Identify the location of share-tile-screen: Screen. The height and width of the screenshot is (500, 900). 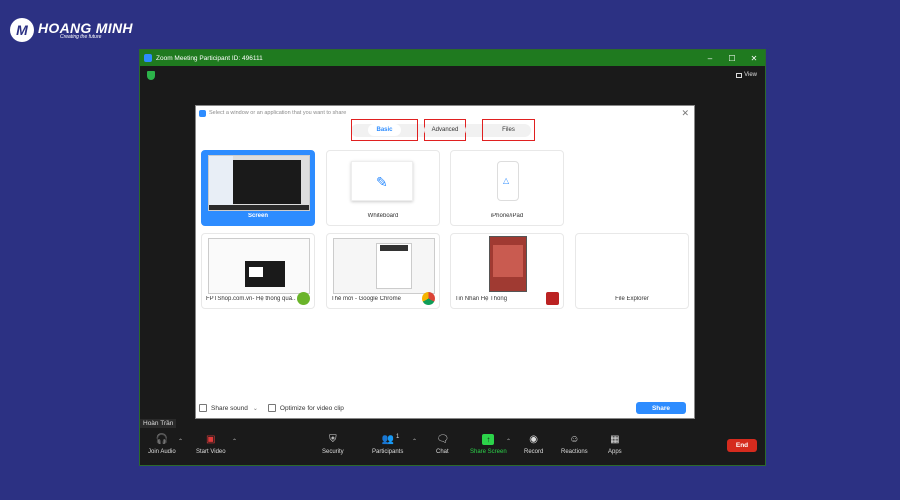
(258, 188).